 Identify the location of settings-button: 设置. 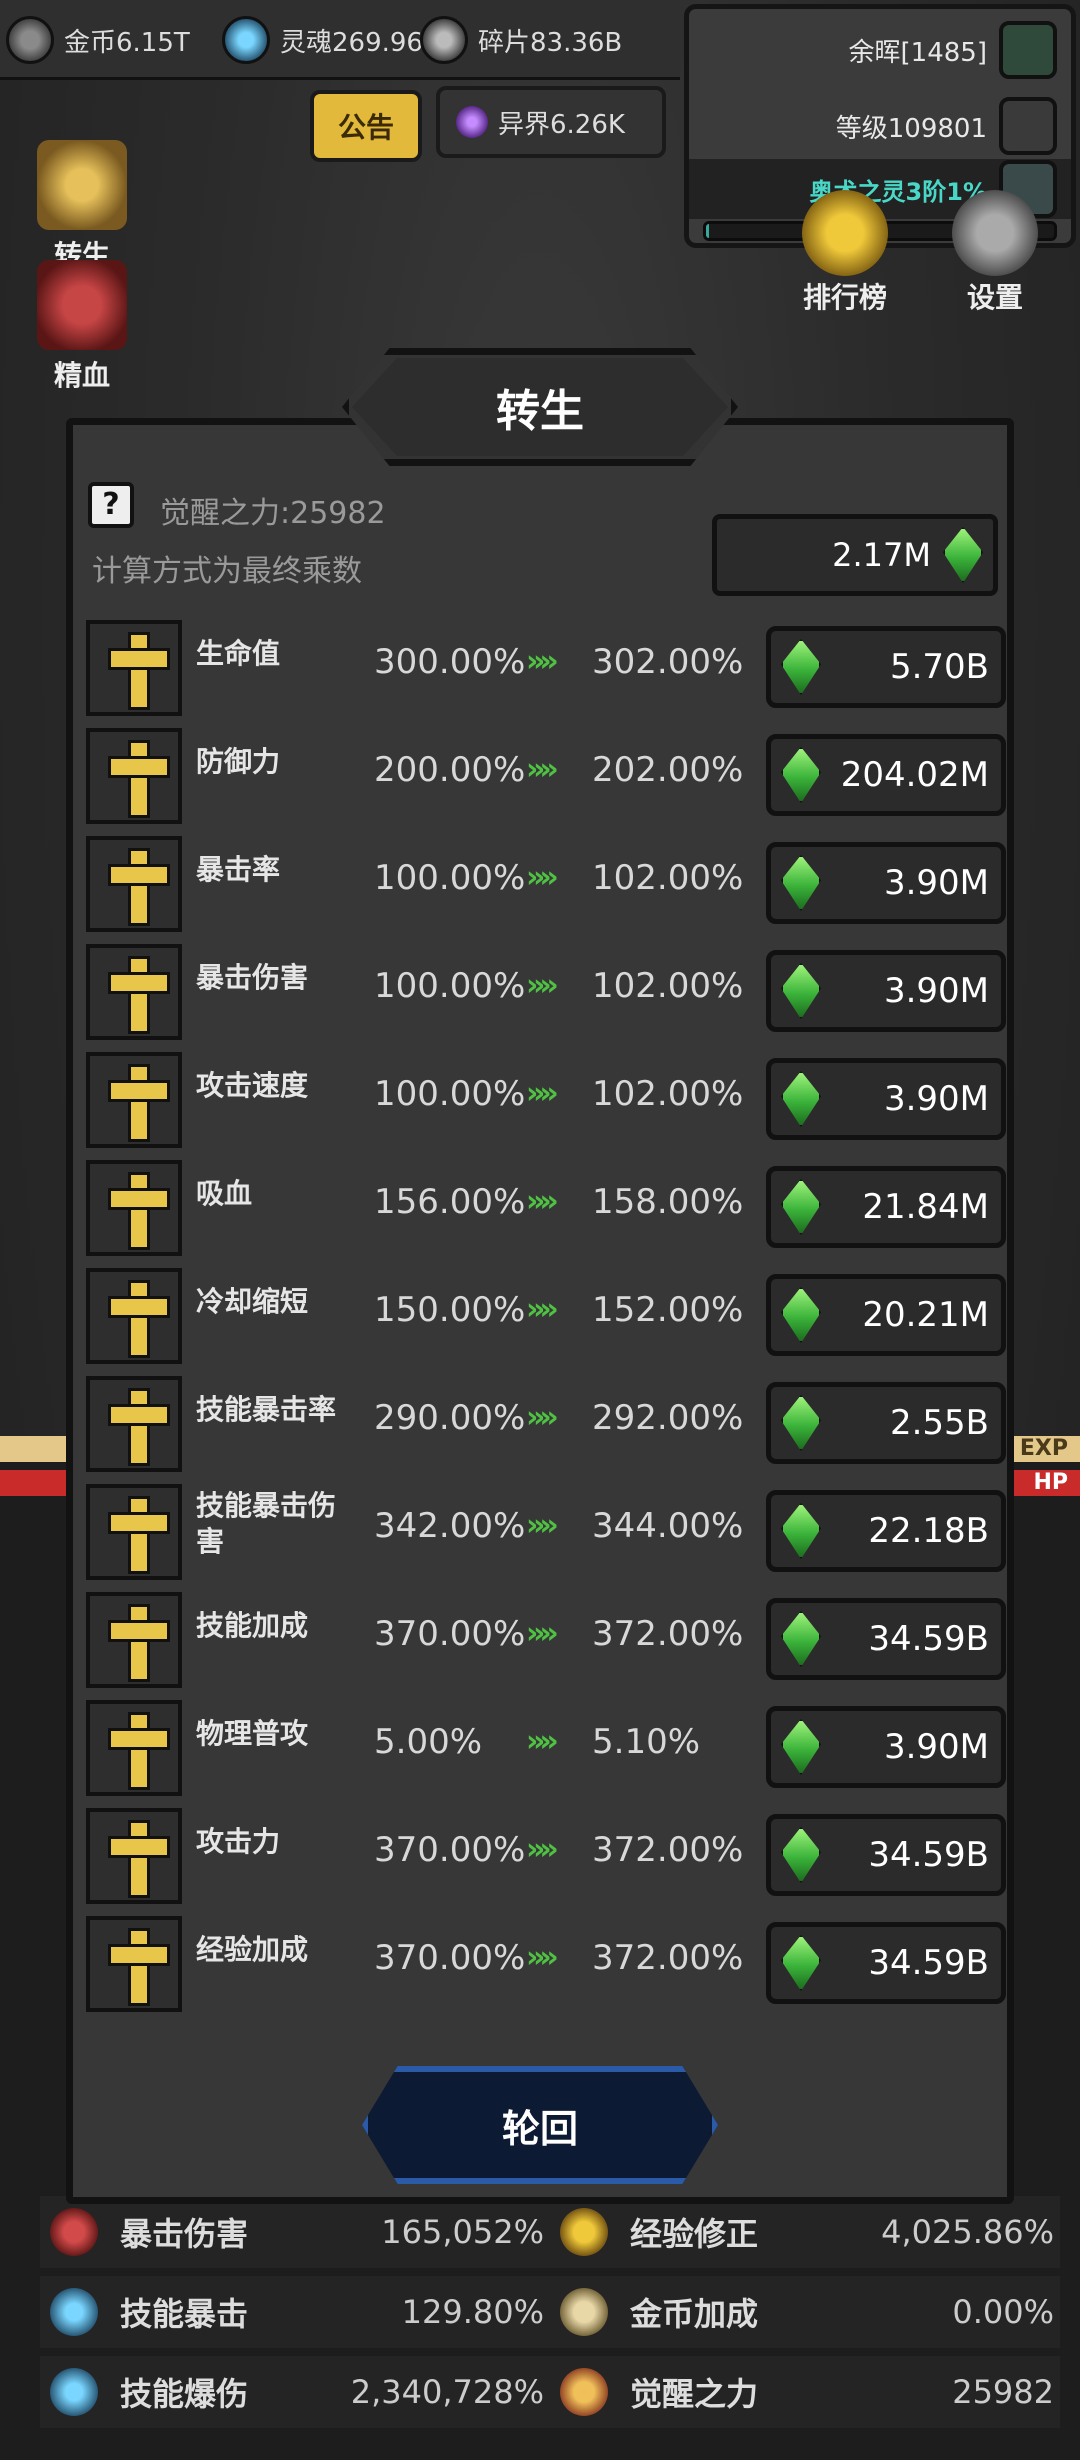
(995, 253).